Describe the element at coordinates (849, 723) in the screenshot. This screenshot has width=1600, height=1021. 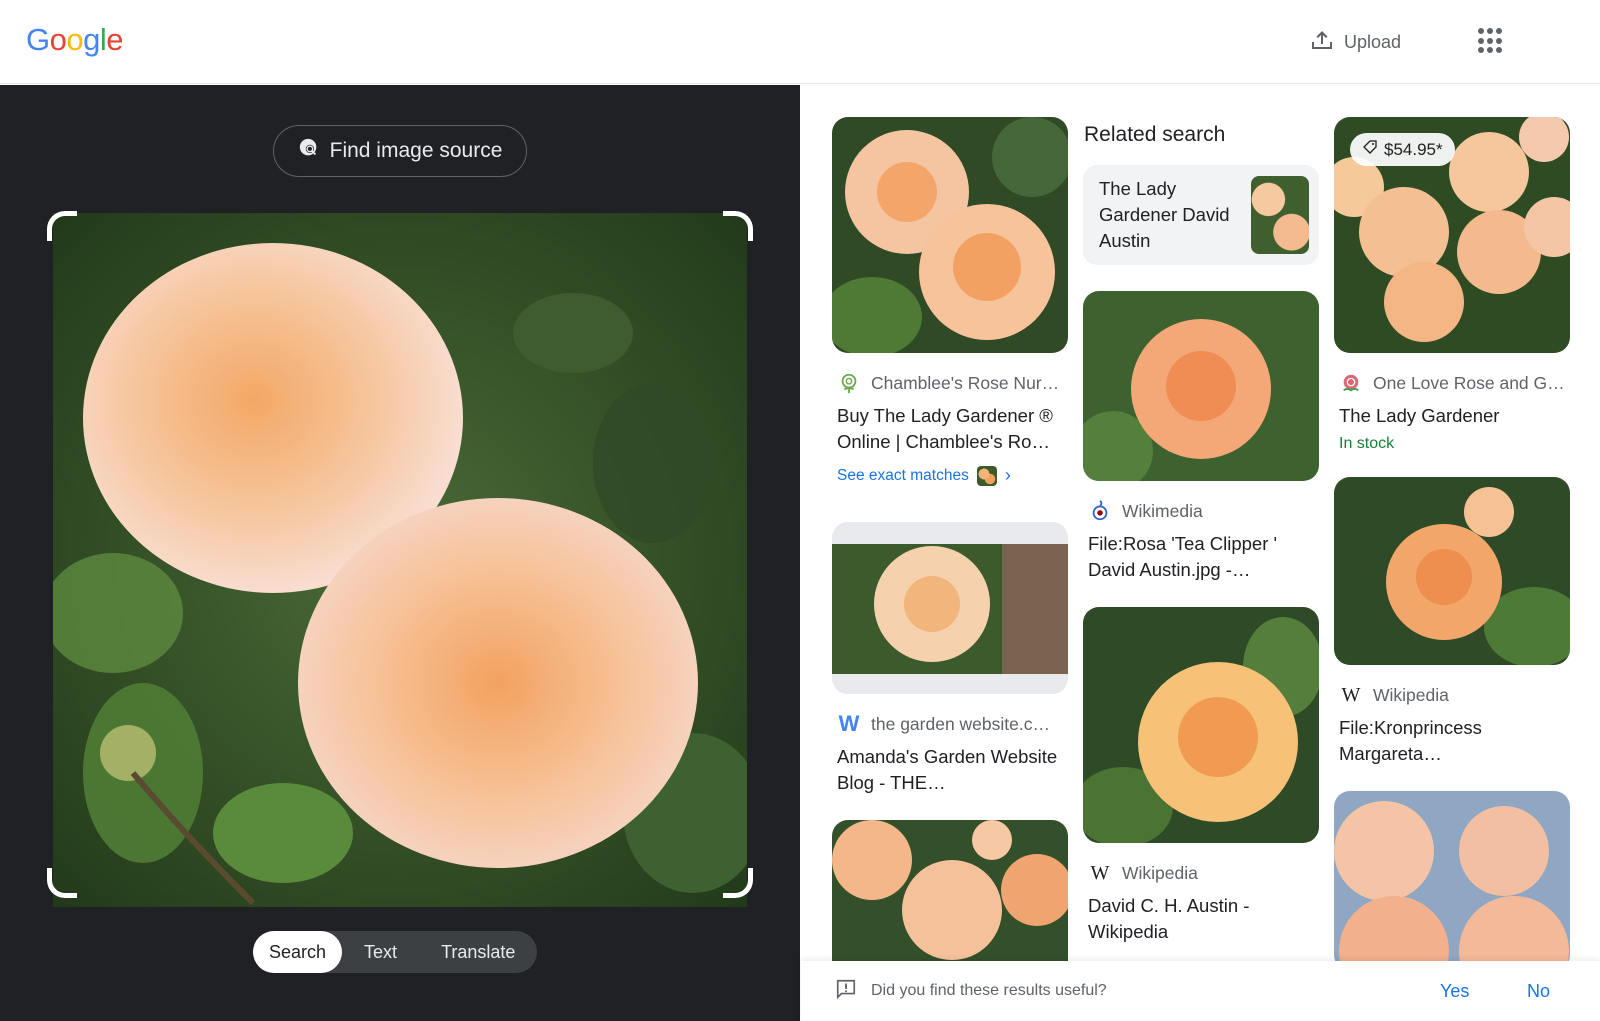
I see `weebly-w-icon: W` at that location.